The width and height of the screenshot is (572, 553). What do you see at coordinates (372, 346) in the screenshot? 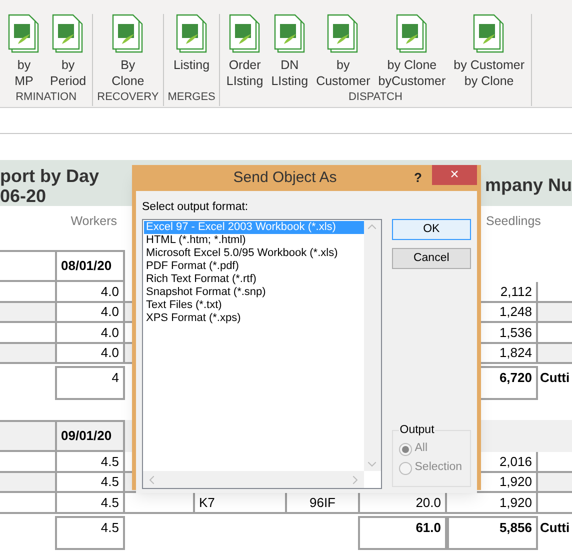
I see `vertical-scrollbar` at bounding box center [372, 346].